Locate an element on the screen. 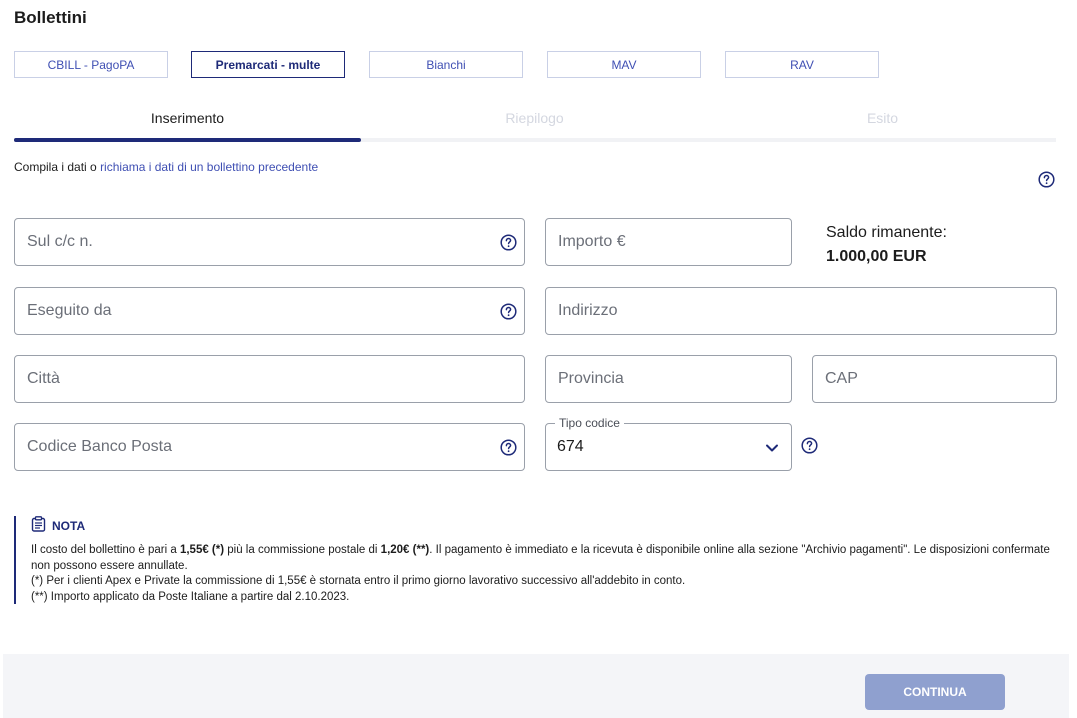  bank-code-input is located at coordinates (269, 447).